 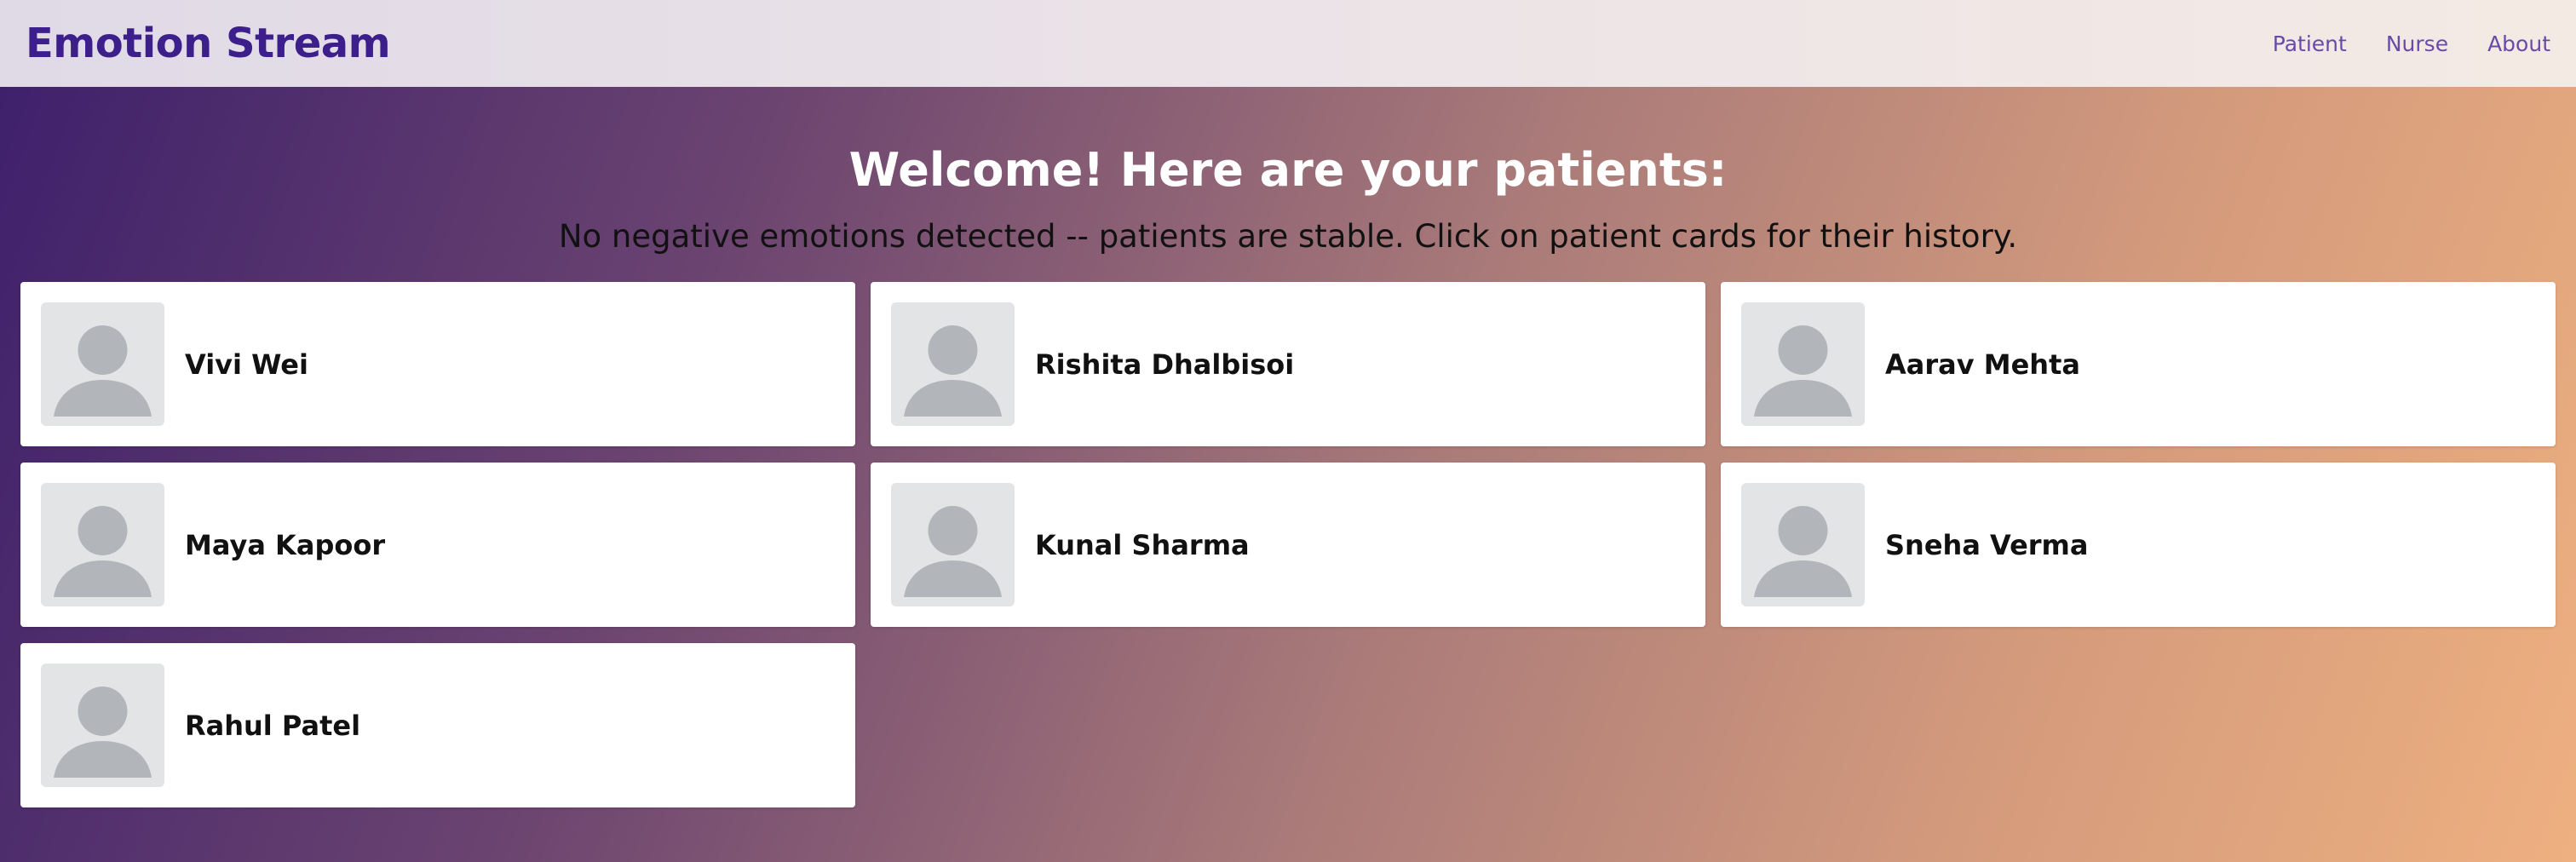 I want to click on patient-card: Maya Kapoor, so click(x=437, y=545).